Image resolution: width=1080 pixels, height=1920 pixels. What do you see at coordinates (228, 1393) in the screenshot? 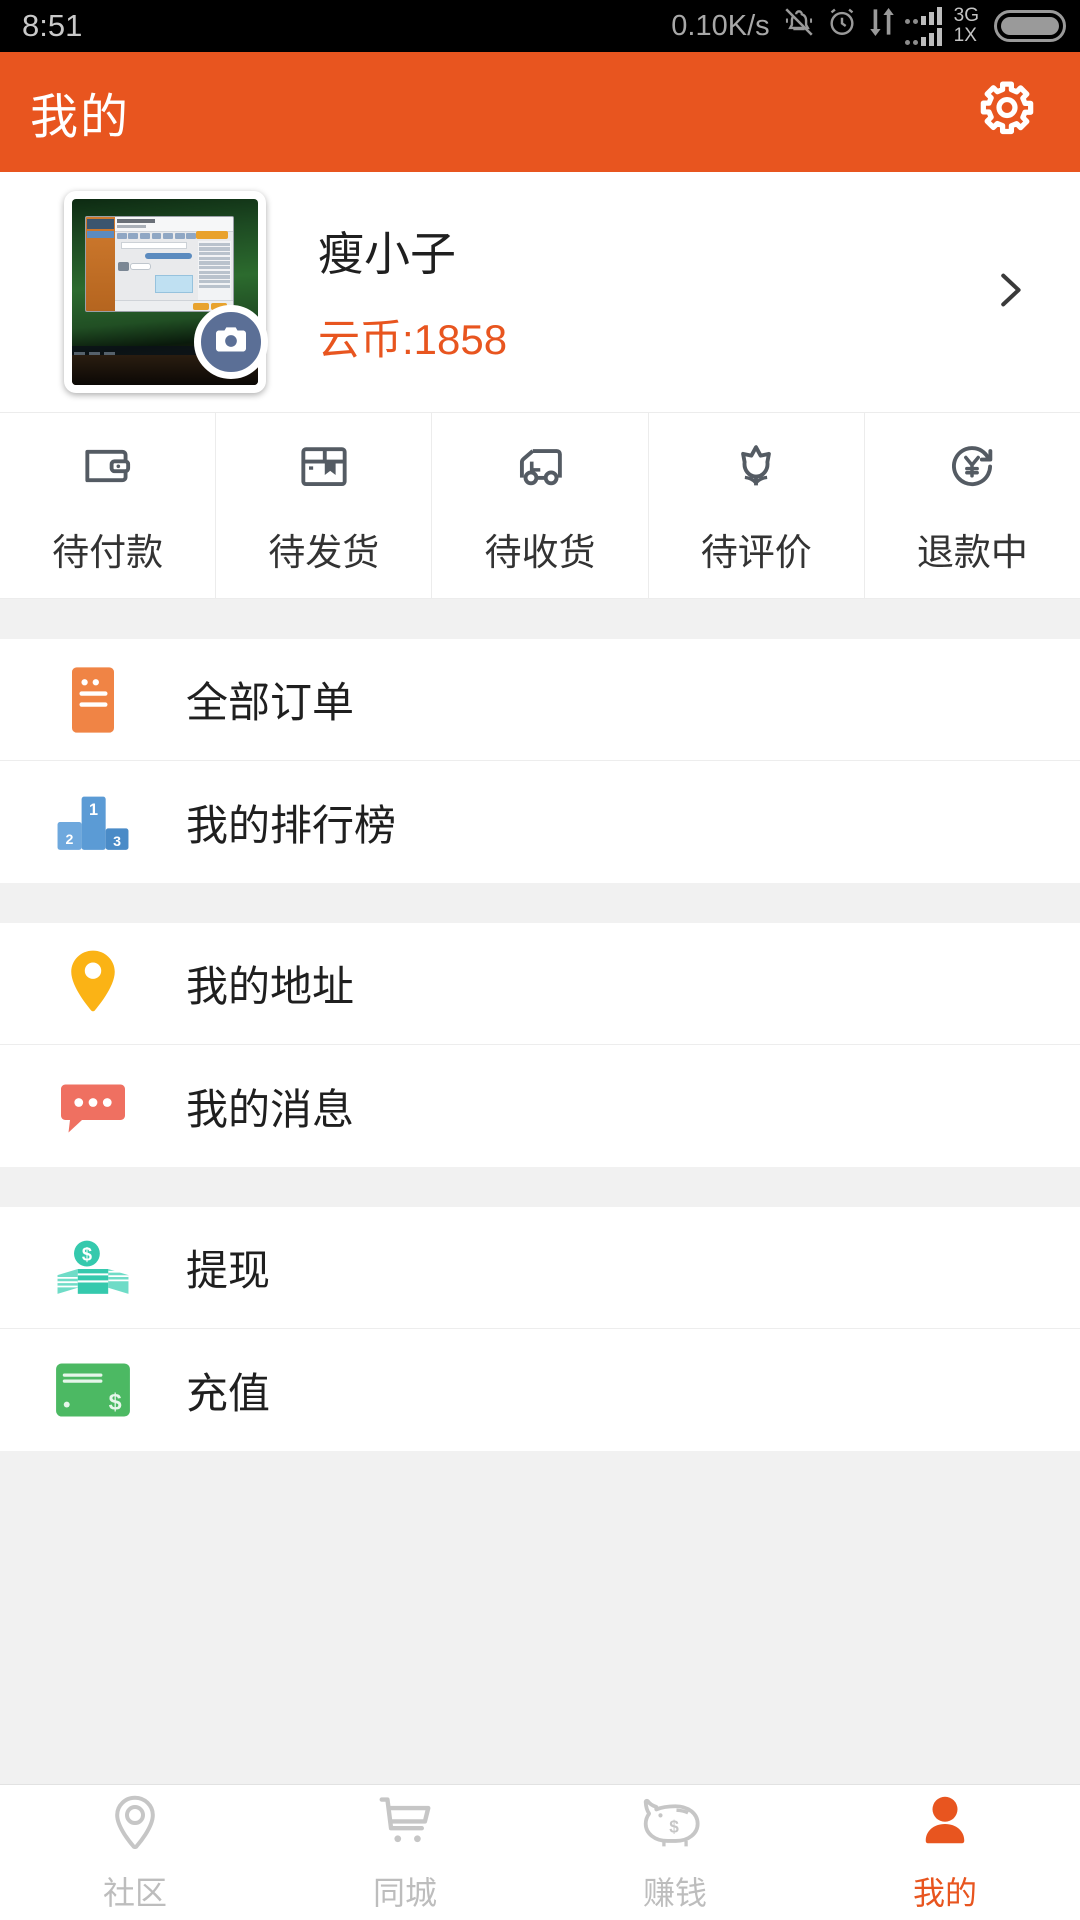
I see `menu-item-label: 充值` at bounding box center [228, 1393].